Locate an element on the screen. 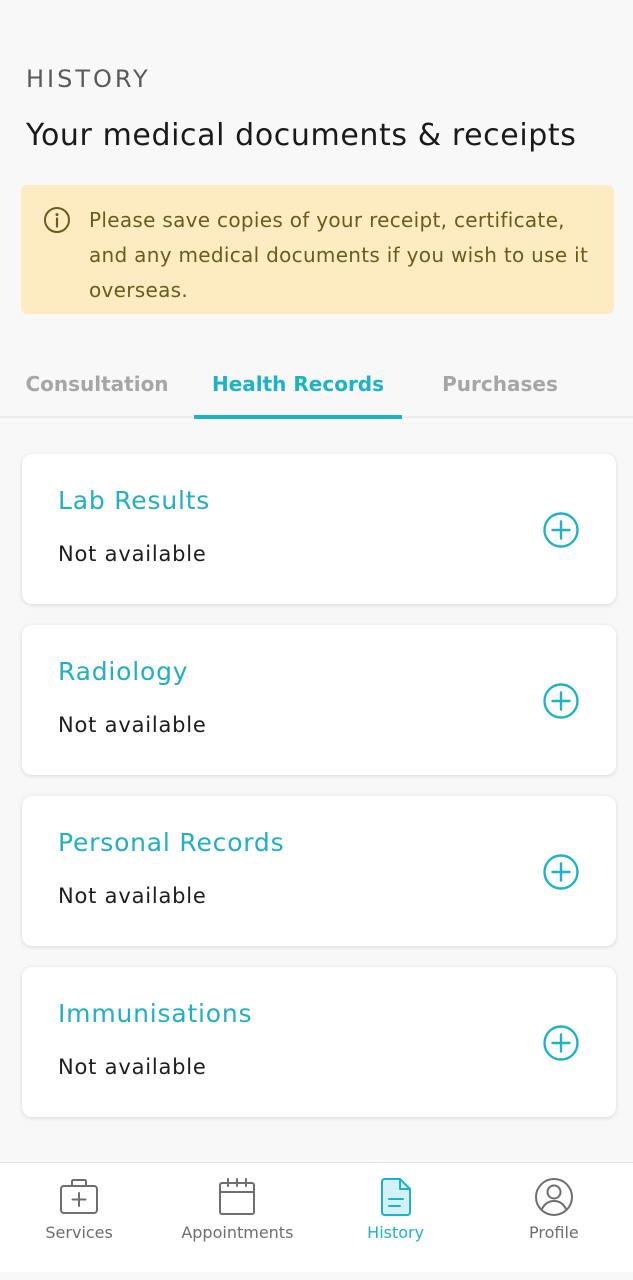 The width and height of the screenshot is (633, 1280). nav-label: History is located at coordinates (396, 1232).